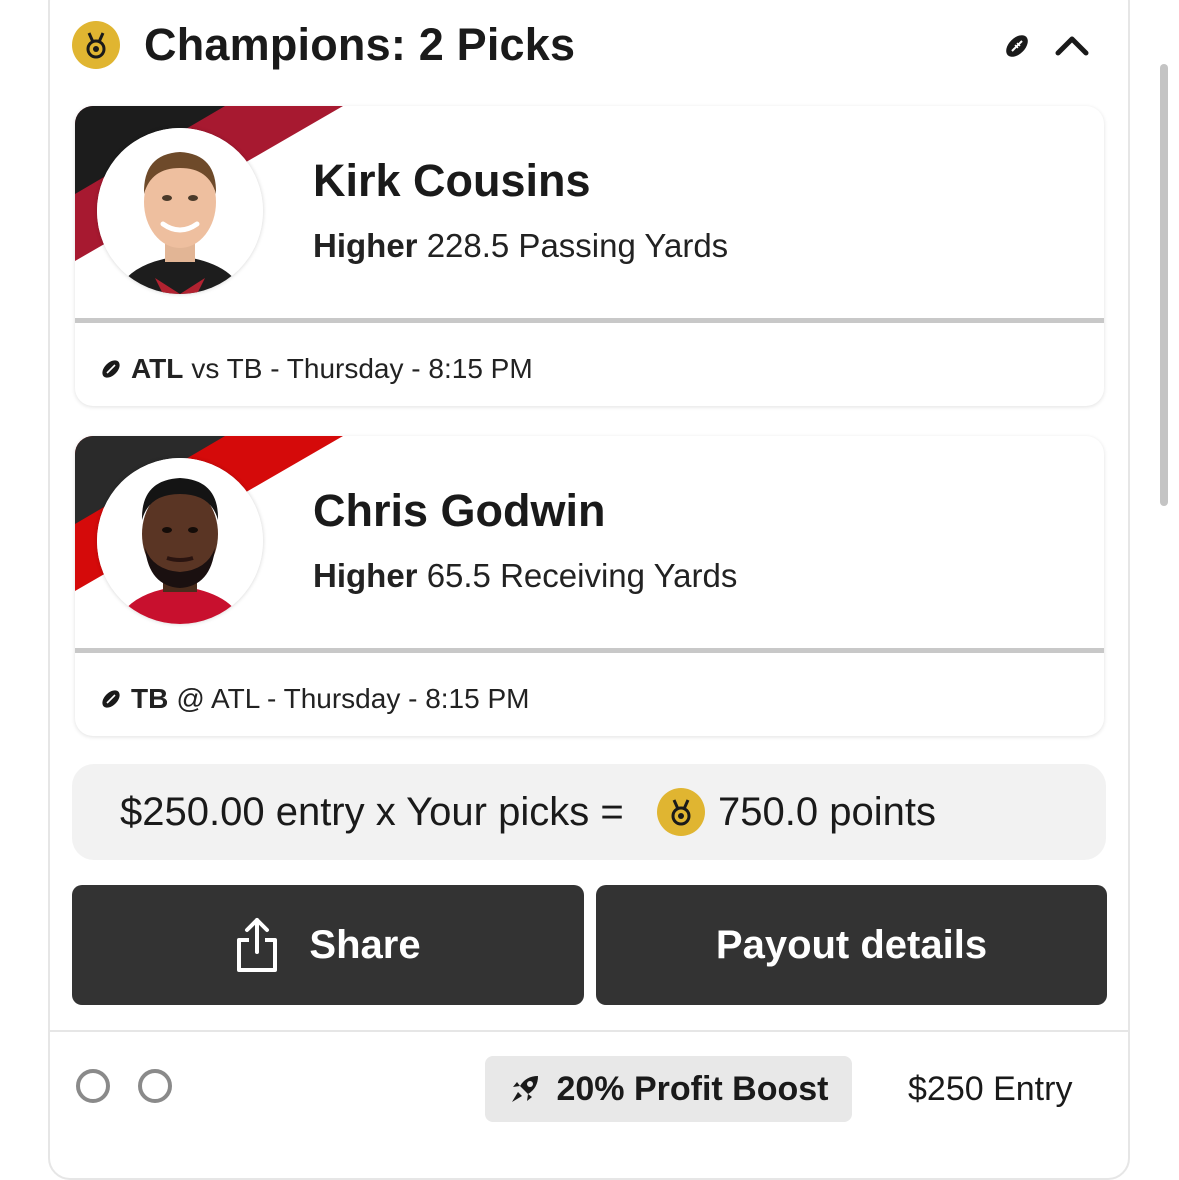 The height and width of the screenshot is (1180, 1179). What do you see at coordinates (1164, 285) in the screenshot?
I see `scrollbar` at bounding box center [1164, 285].